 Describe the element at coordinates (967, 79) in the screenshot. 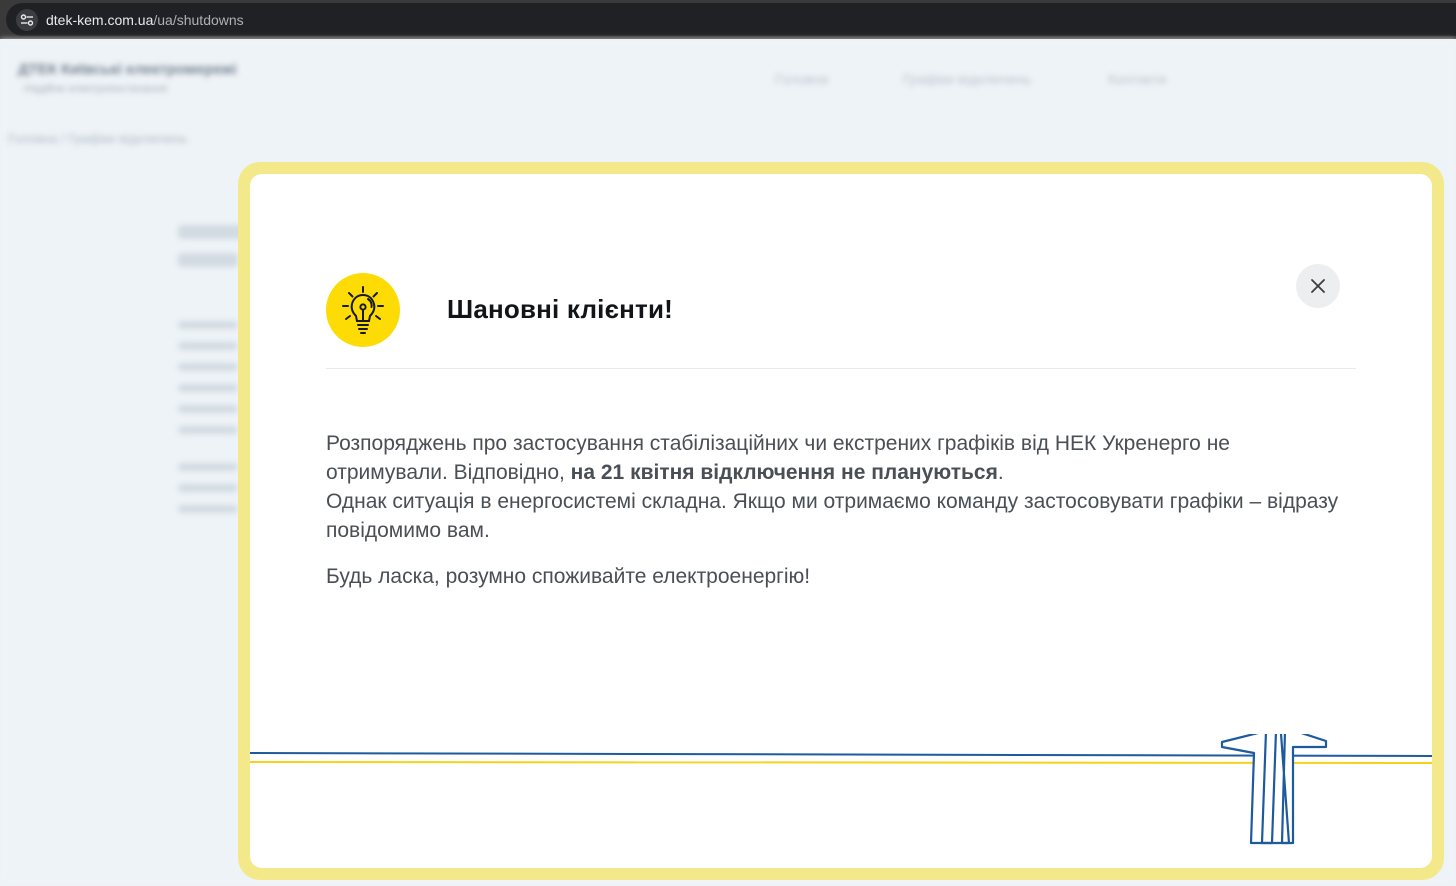

I see `nav-item-shutdowns: Графіки відключень` at that location.